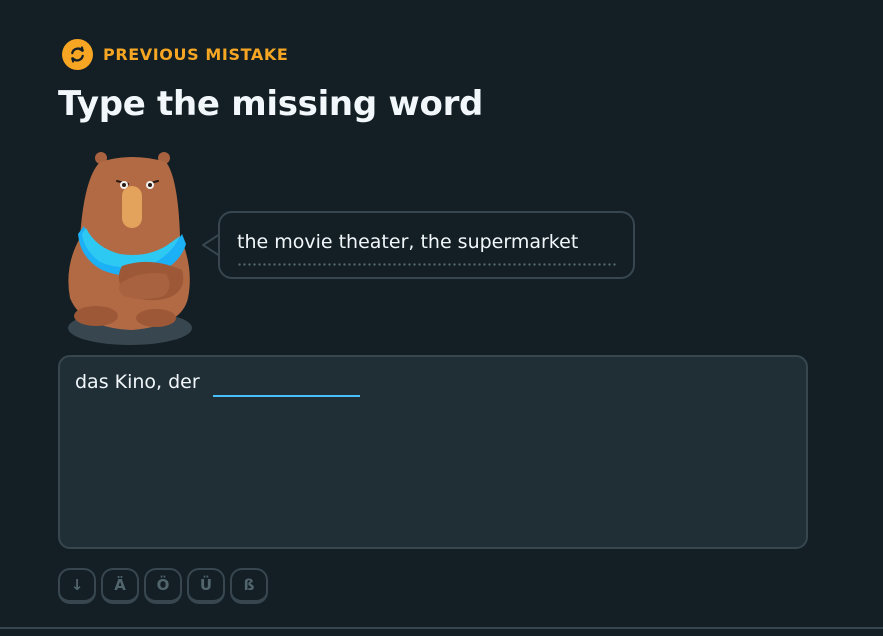  I want to click on previous-mistake-badge: PREVIOUS MISTAKE, so click(175, 54).